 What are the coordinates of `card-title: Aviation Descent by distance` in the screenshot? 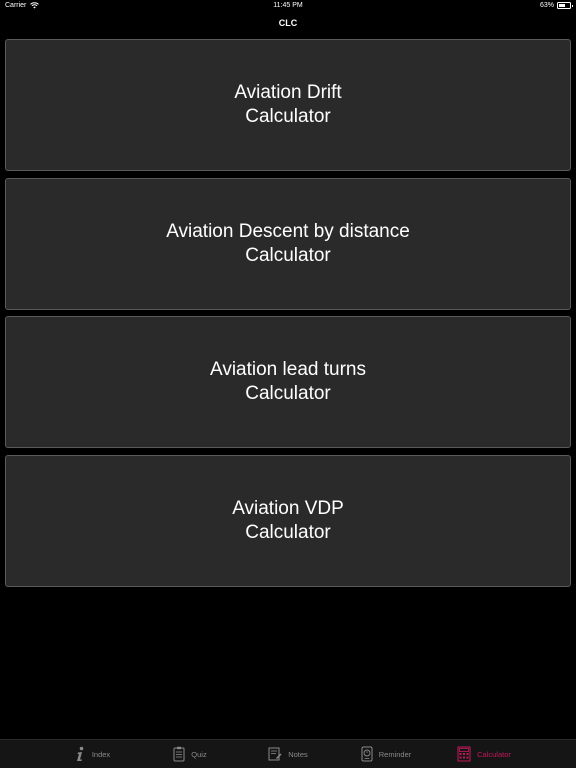 It's located at (288, 231).